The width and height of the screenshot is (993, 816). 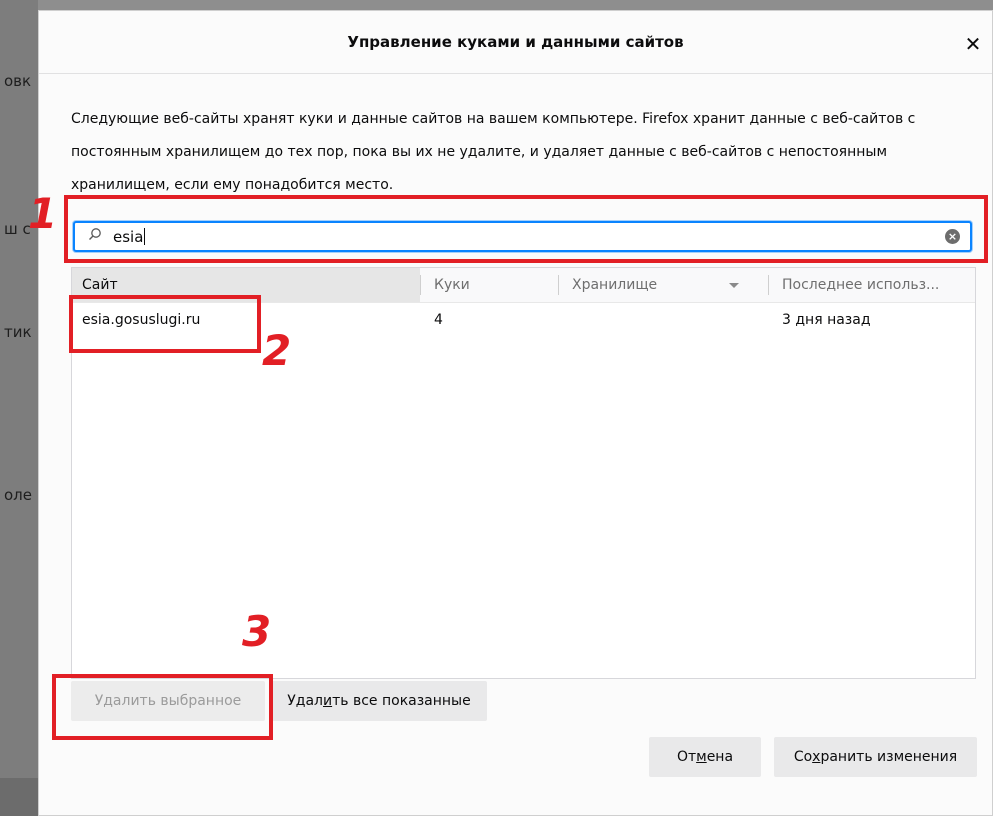 I want to click on cell-last-used: 3 дня назад, so click(x=826, y=320).